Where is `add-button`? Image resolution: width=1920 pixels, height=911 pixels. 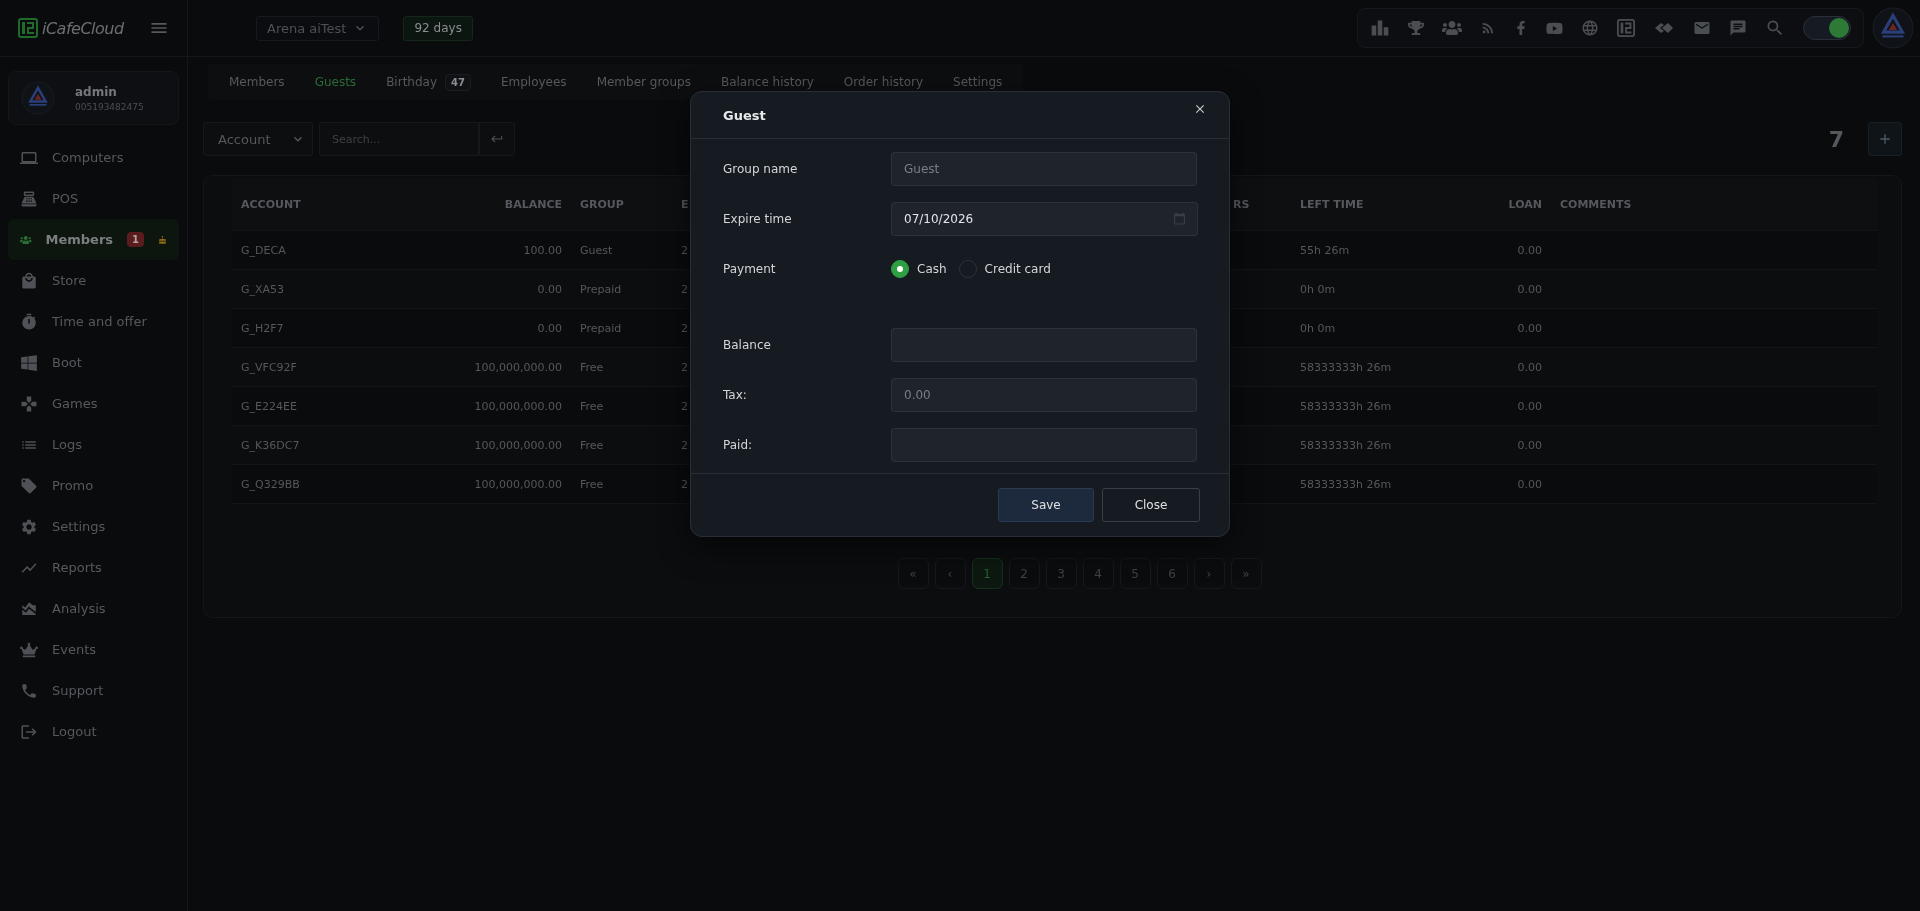
add-button is located at coordinates (1885, 139).